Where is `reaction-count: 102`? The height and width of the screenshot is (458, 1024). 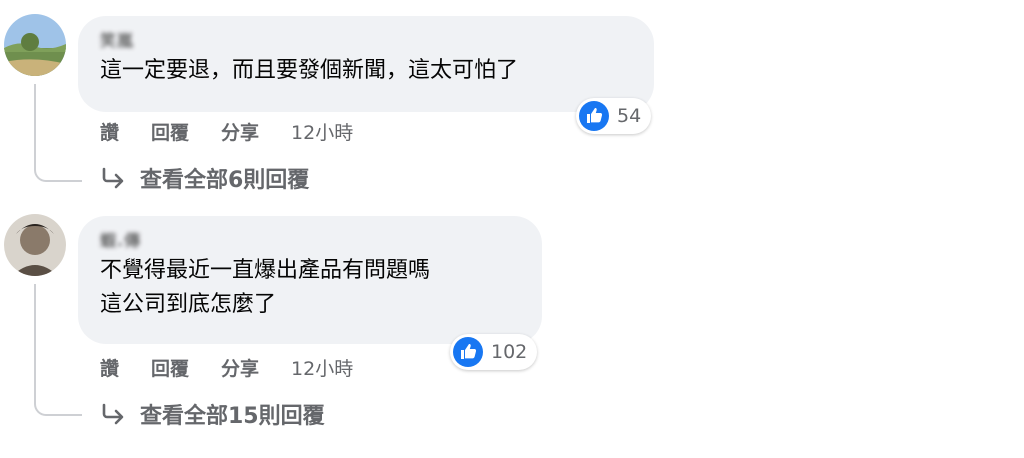 reaction-count: 102 is located at coordinates (509, 352).